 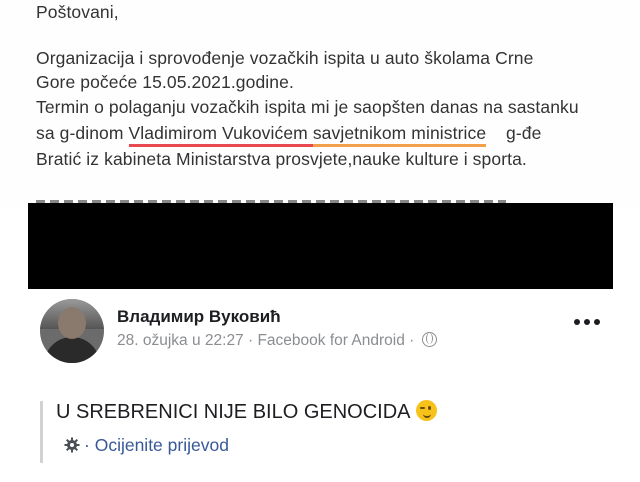 What do you see at coordinates (233, 412) in the screenshot?
I see `post-message: U SREBRENICI NIJE BILO GENOCIDA` at bounding box center [233, 412].